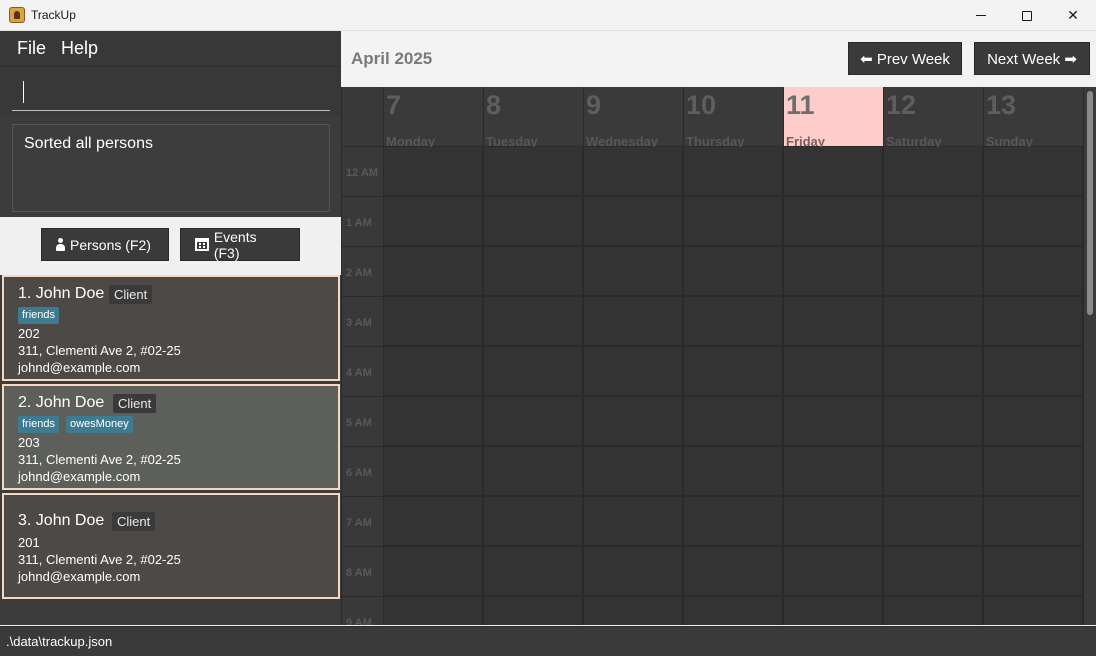 Image resolution: width=1096 pixels, height=656 pixels. What do you see at coordinates (105, 244) in the screenshot?
I see `persons-button: Persons (F2)` at bounding box center [105, 244].